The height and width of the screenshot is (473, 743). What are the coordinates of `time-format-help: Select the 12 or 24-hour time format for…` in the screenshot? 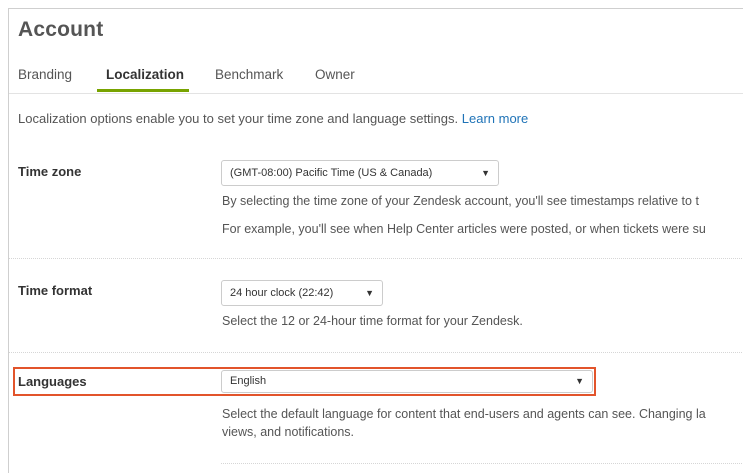 It's located at (372, 321).